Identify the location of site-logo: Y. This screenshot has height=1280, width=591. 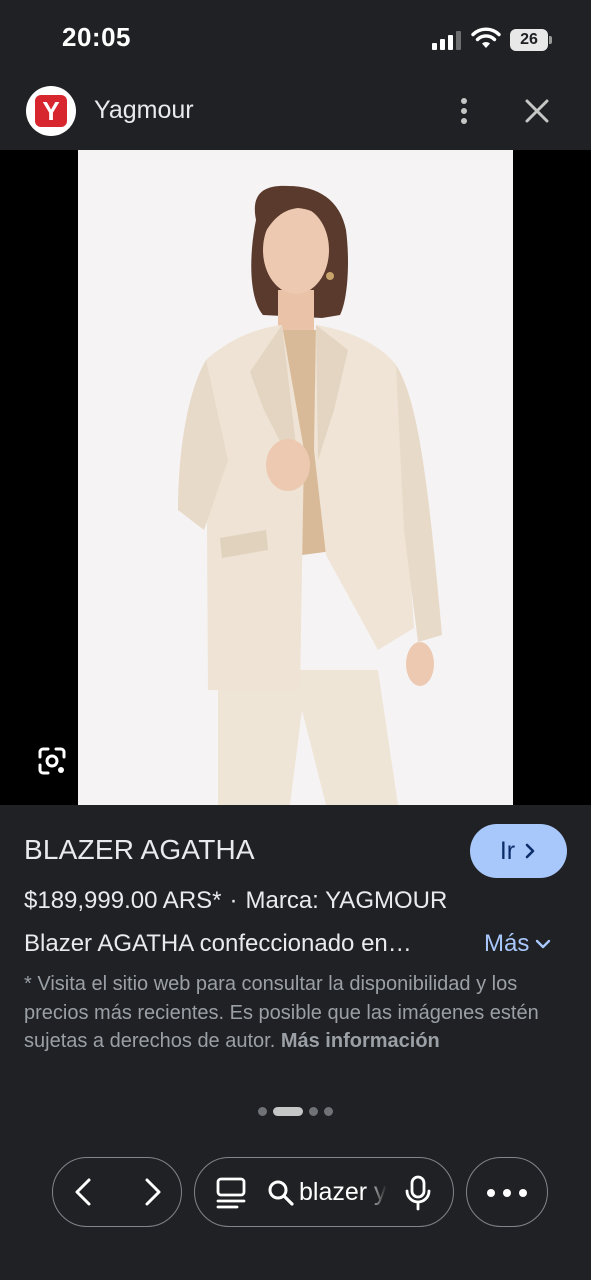
(51, 111).